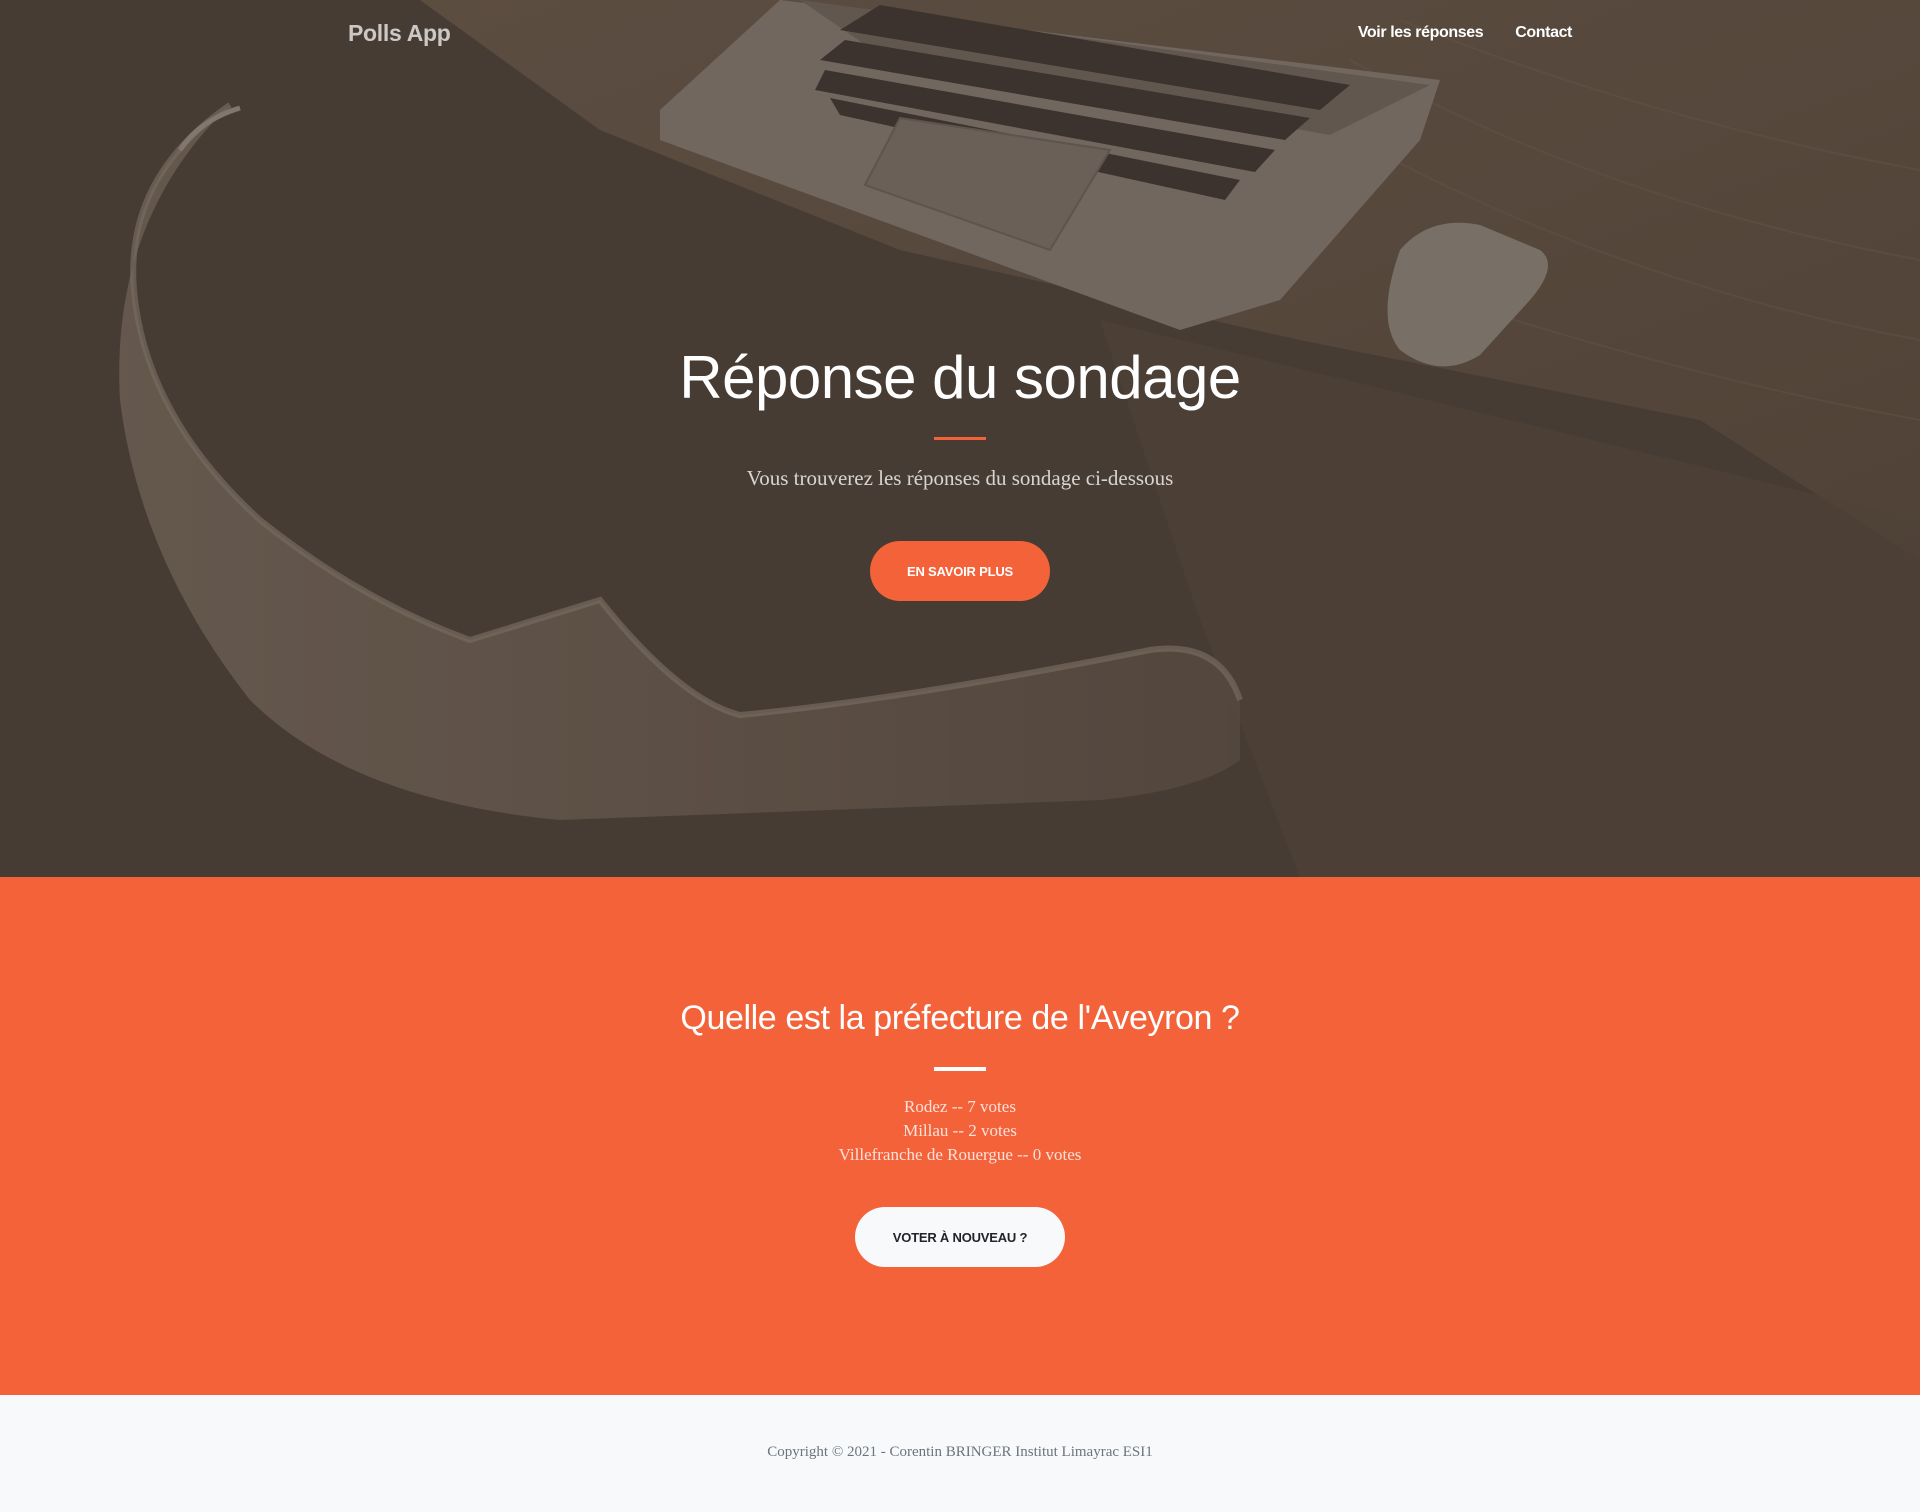  Describe the element at coordinates (960, 571) in the screenshot. I see `en-savoir-plus-button: EN SAVOIR PLUS` at that location.